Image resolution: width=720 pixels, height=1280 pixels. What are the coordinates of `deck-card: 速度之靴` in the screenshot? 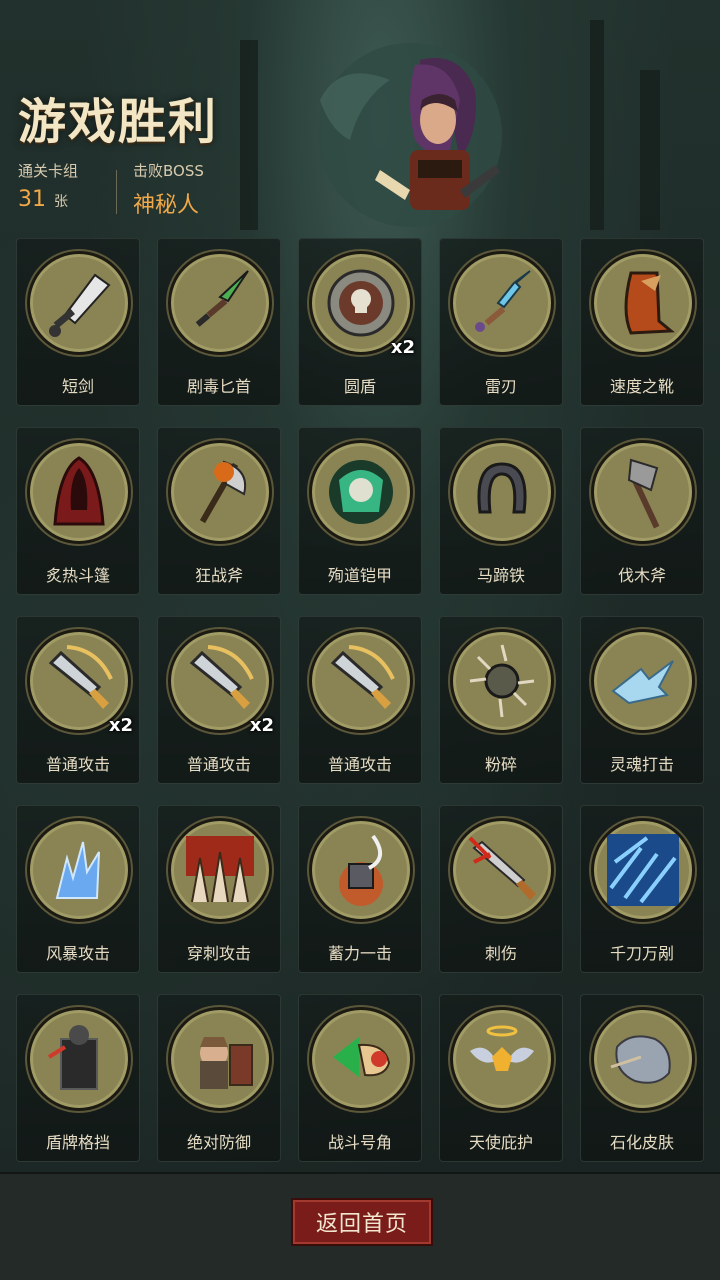 It's located at (642, 322).